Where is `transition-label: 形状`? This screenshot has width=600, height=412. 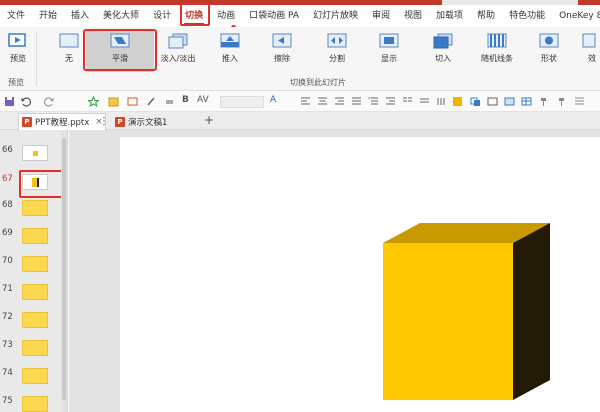
transition-label: 形状 is located at coordinates (549, 58).